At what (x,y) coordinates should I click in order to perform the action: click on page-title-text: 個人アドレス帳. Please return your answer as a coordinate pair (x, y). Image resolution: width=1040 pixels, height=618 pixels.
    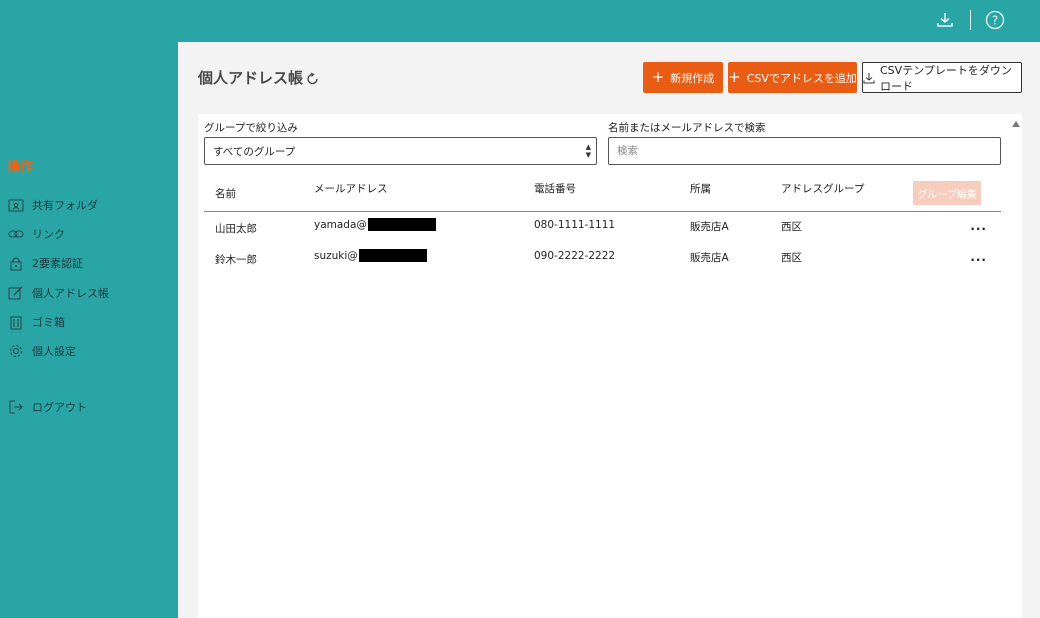
    Looking at the image, I should click on (251, 78).